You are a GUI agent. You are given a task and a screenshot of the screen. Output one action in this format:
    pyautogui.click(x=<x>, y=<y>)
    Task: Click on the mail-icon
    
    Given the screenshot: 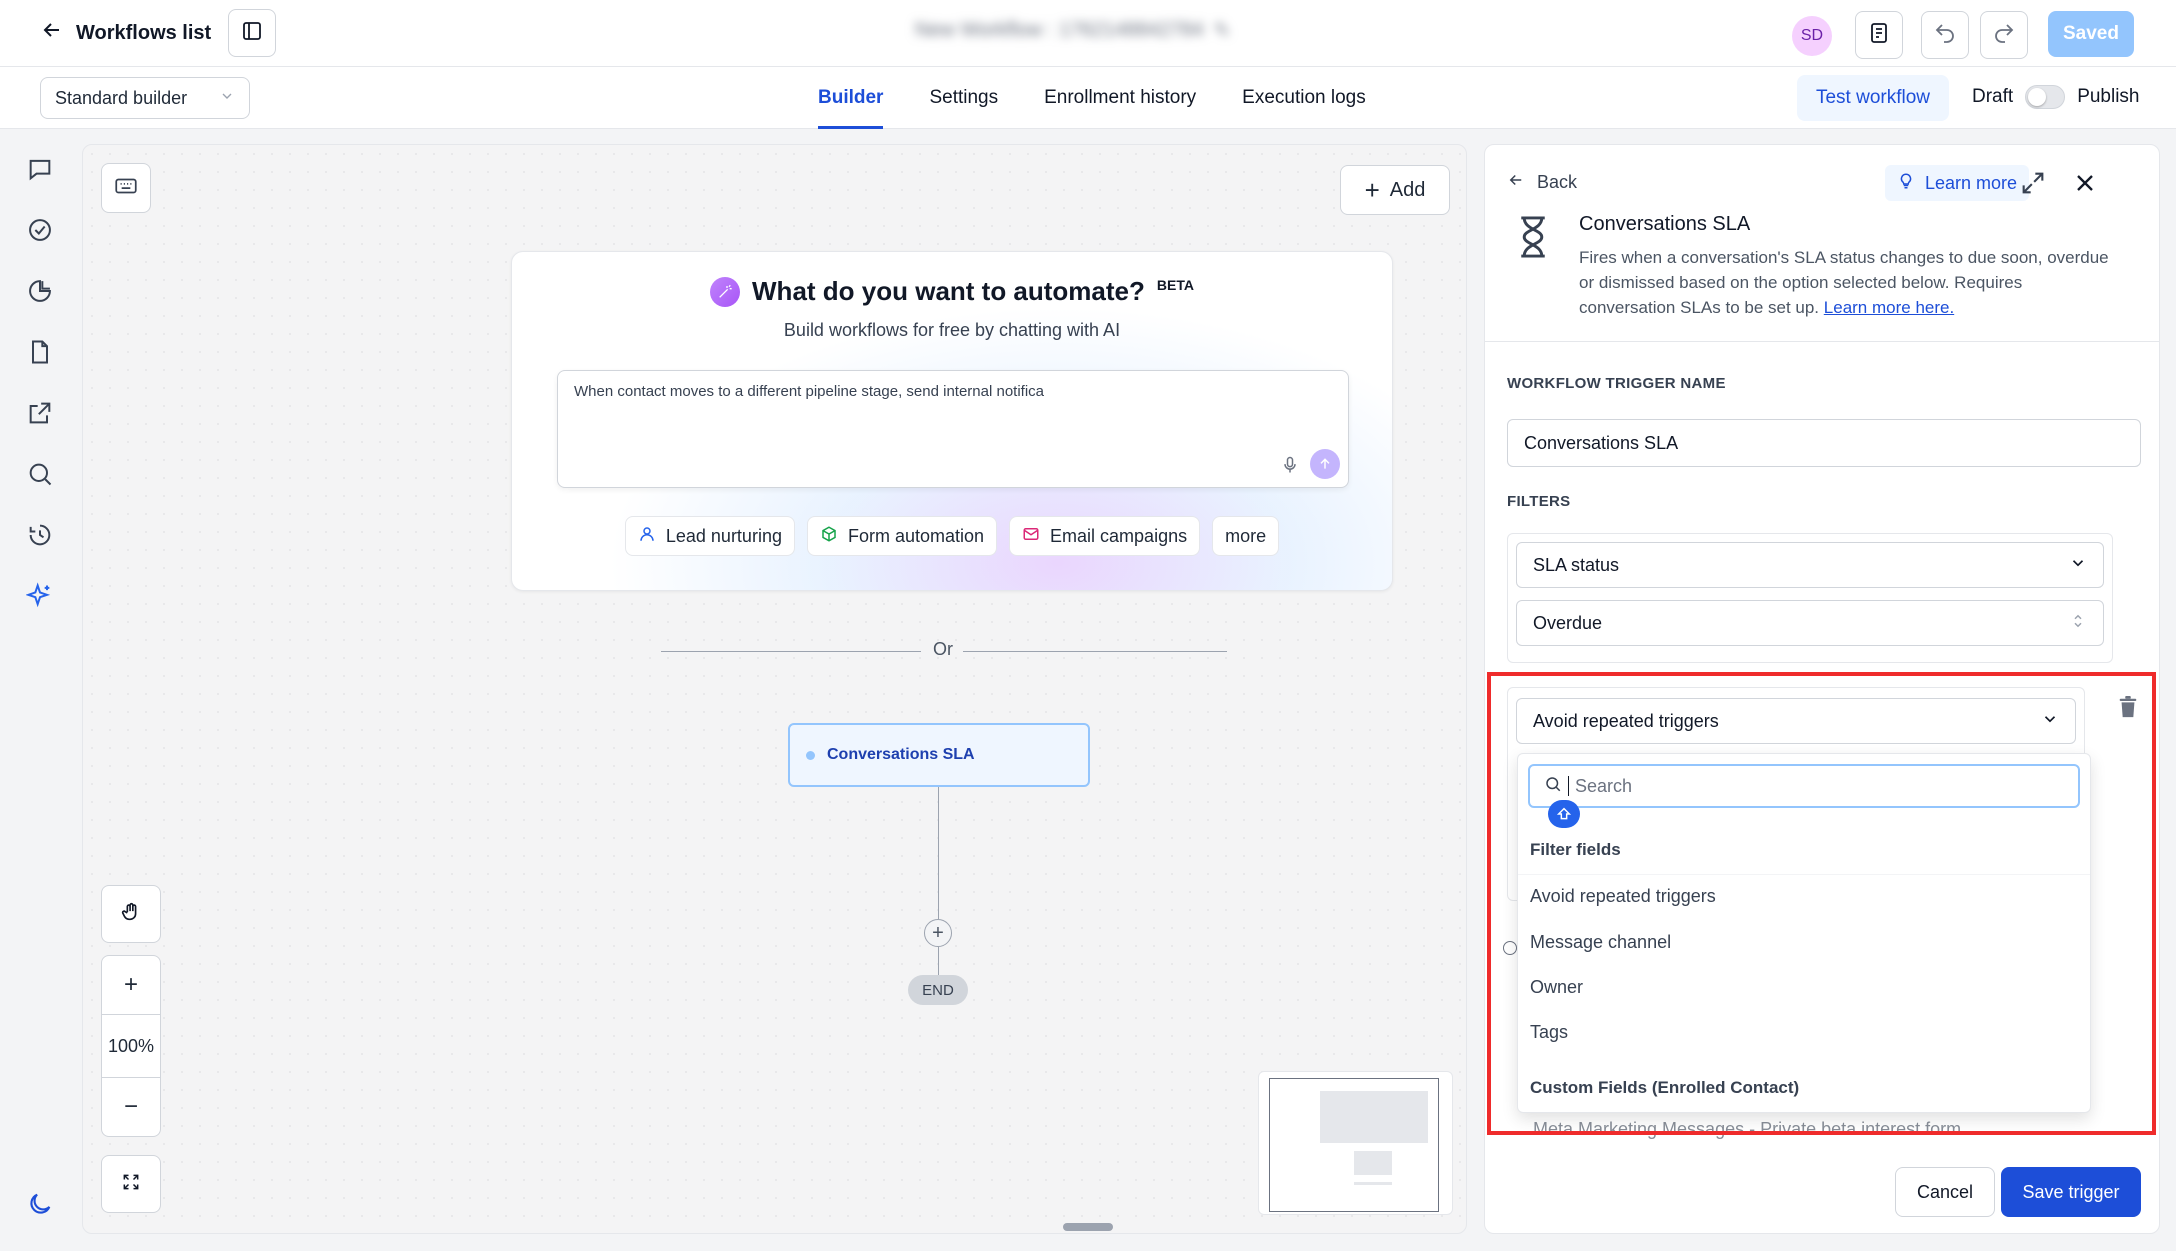 What is the action you would take?
    pyautogui.click(x=1031, y=536)
    